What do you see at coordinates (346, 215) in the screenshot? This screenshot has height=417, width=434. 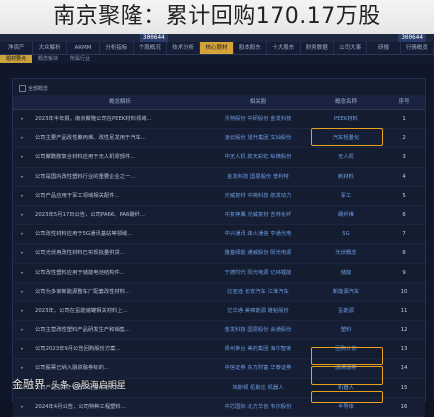 I see `concept-name: 碳纤维` at bounding box center [346, 215].